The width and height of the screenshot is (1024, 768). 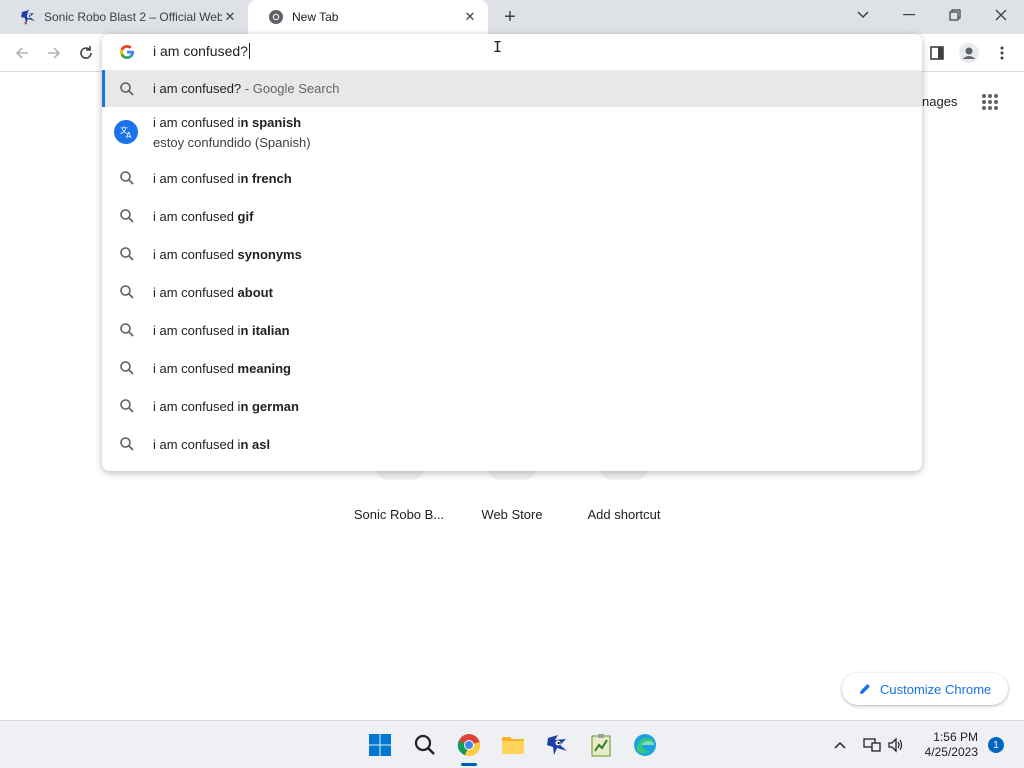 What do you see at coordinates (425, 745) in the screenshot?
I see `search-taskbar-icon` at bounding box center [425, 745].